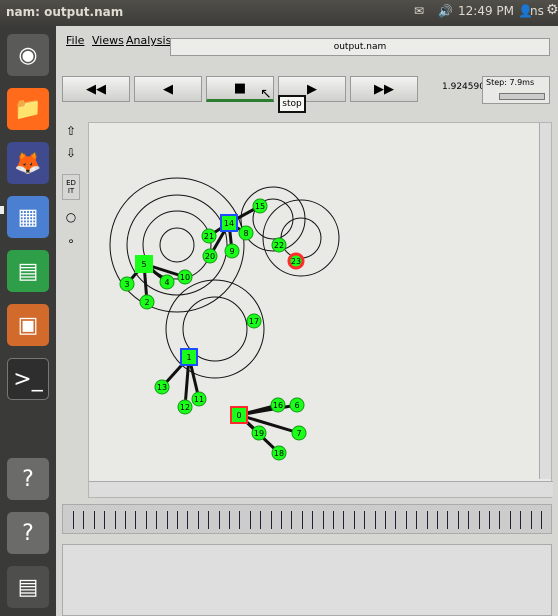  I want to click on node-label: 14, so click(229, 223).